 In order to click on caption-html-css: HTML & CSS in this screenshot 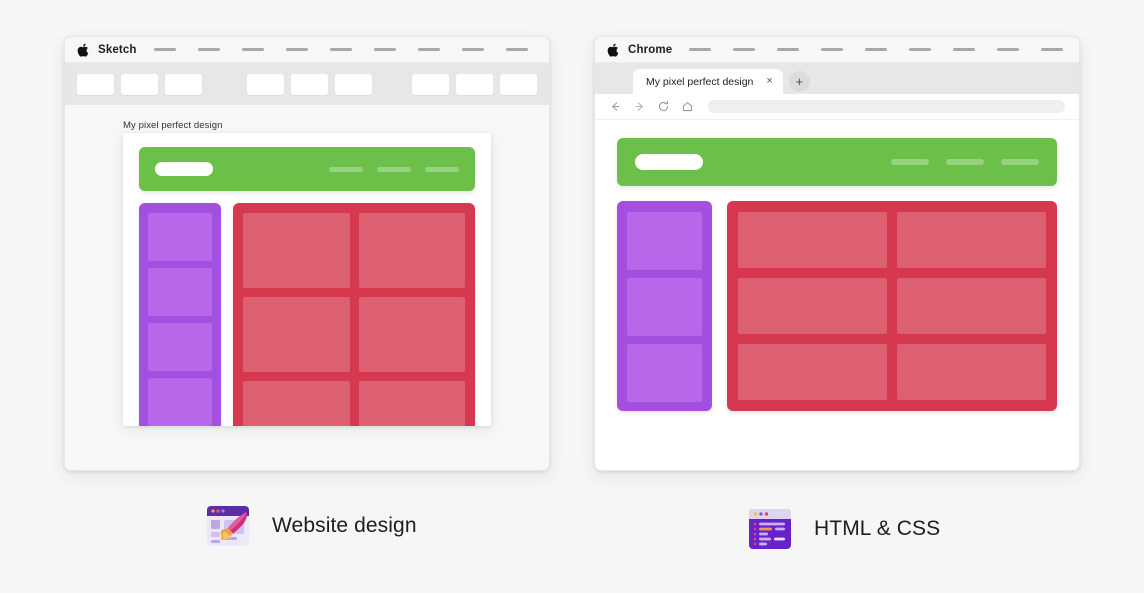, I will do `click(842, 529)`.